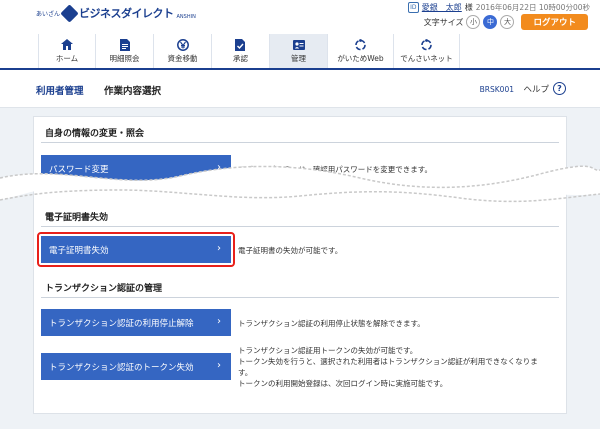 This screenshot has width=600, height=429. What do you see at coordinates (69, 13) in the screenshot?
I see `logo-mark-icon` at bounding box center [69, 13].